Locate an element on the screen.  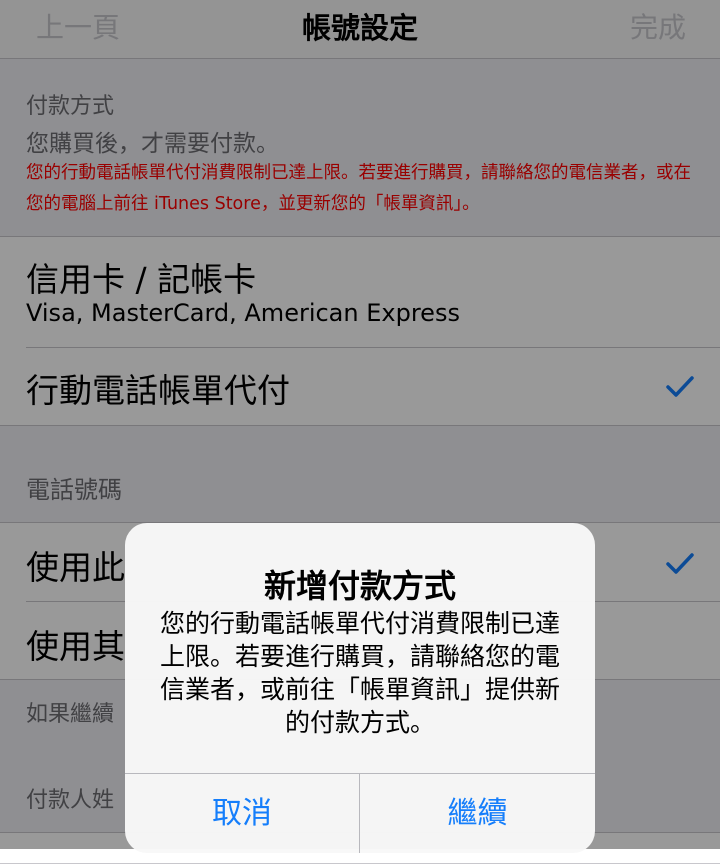
alert-title: 新增付款方式 is located at coordinates (359, 586).